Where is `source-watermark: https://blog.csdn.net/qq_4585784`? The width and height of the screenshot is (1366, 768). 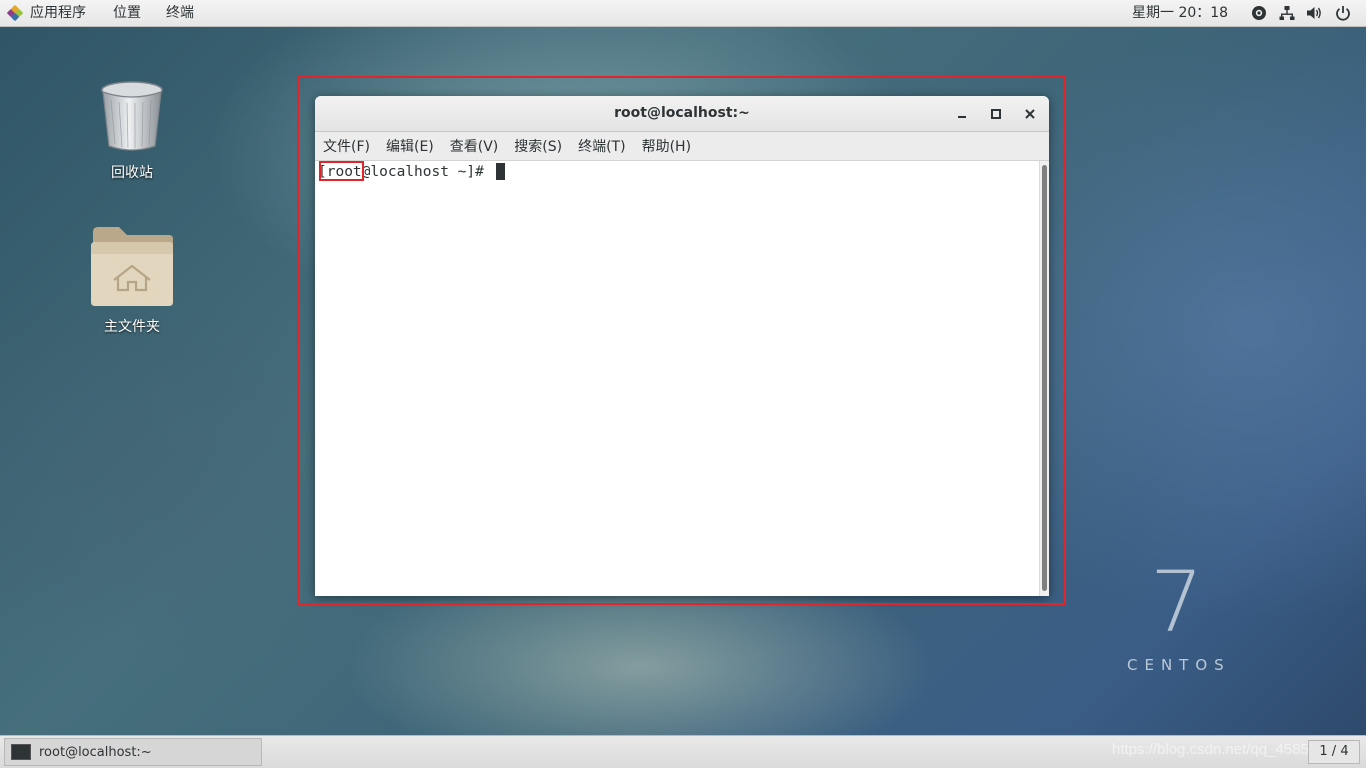 source-watermark: https://blog.csdn.net/qq_4585784 is located at coordinates (1223, 749).